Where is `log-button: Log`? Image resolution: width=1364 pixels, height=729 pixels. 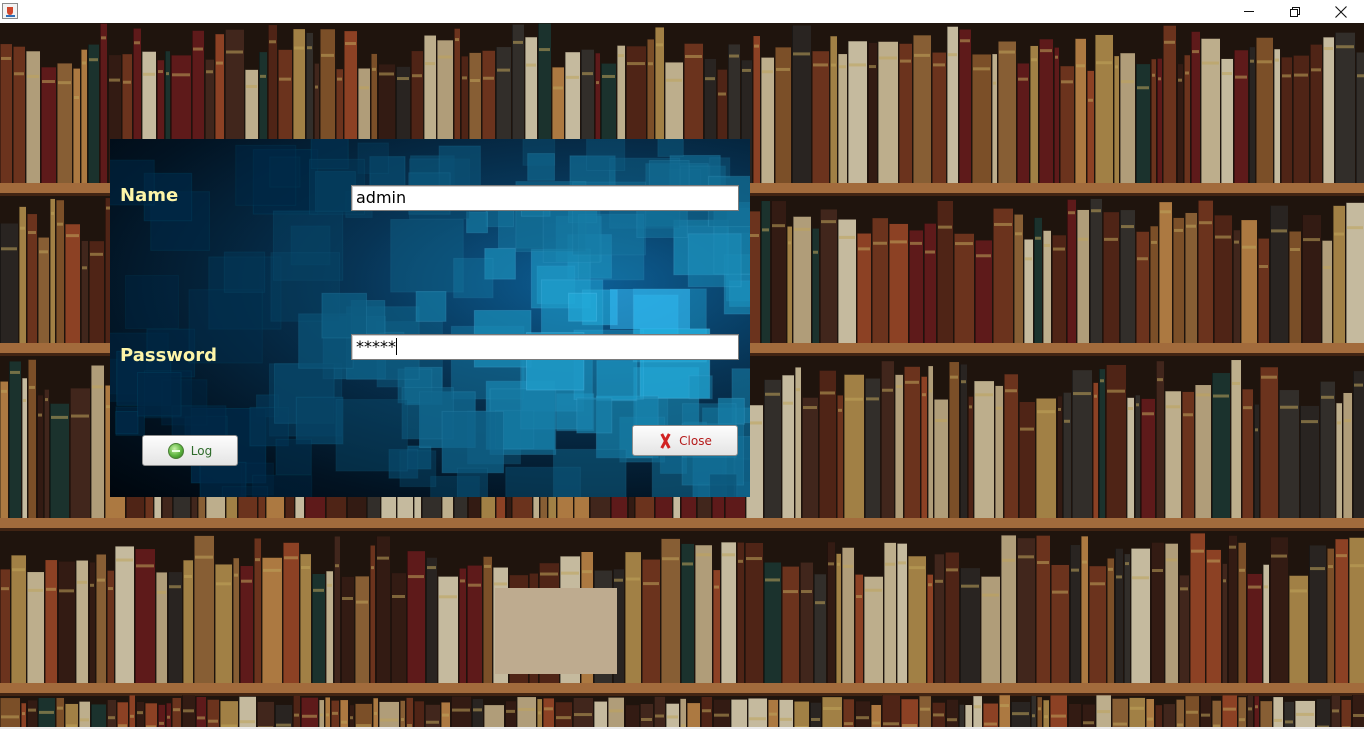 log-button: Log is located at coordinates (190, 450).